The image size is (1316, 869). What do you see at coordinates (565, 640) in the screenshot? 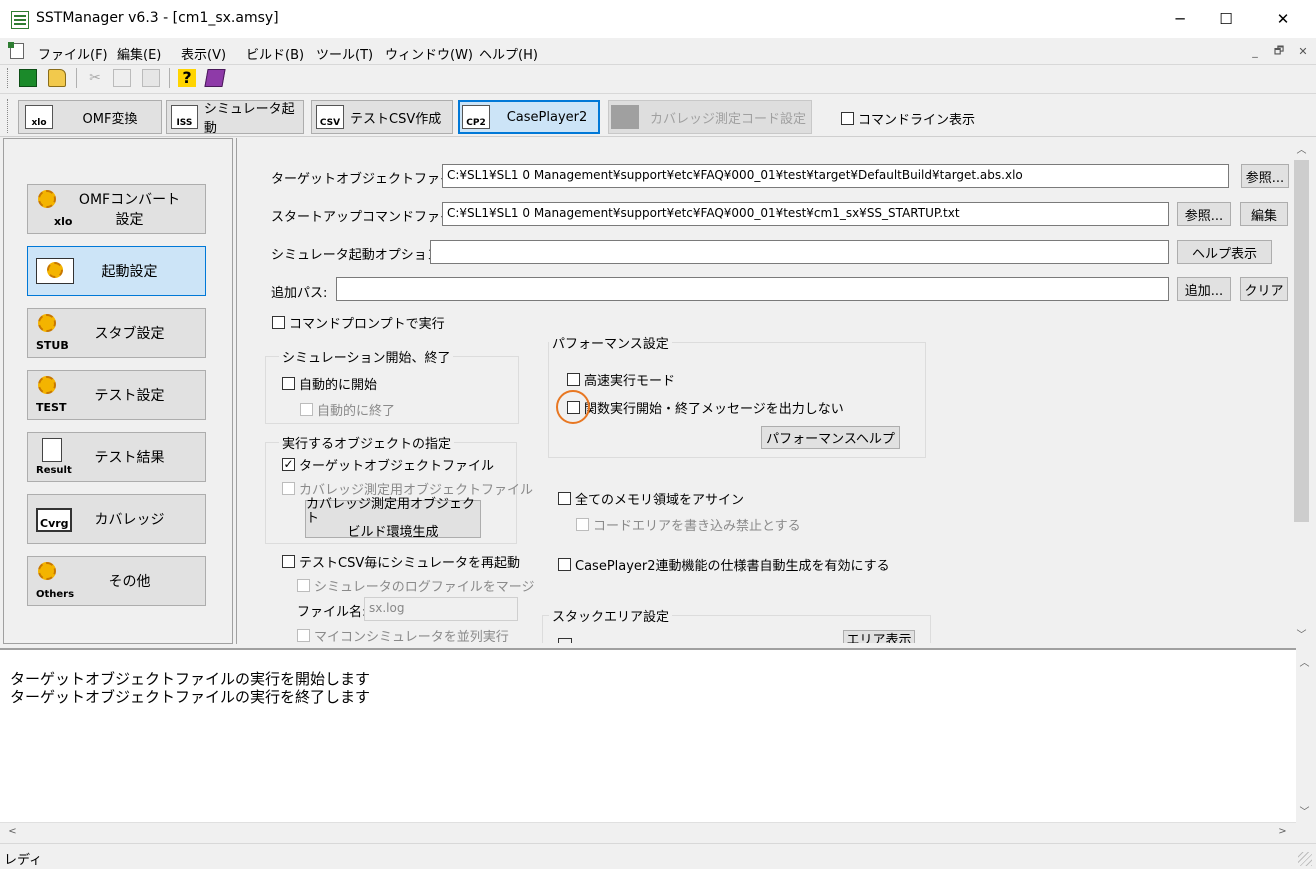
I see `stack-checkbox-box` at bounding box center [565, 640].